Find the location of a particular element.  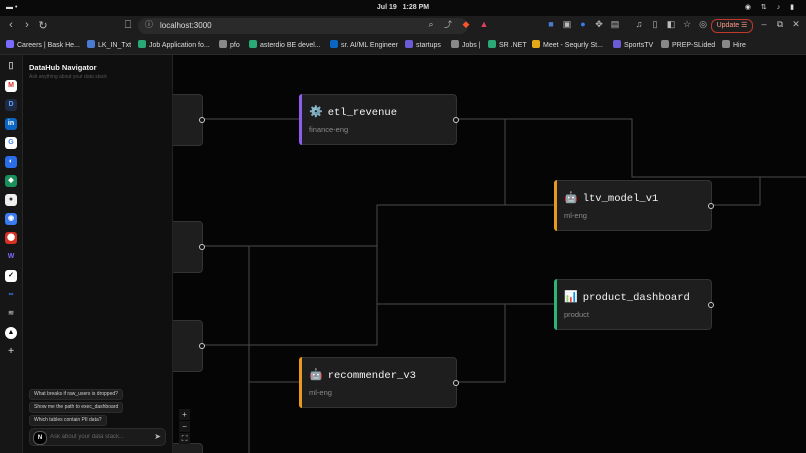

suggestion-chip: Which tables contain PII data? is located at coordinates (68, 420).